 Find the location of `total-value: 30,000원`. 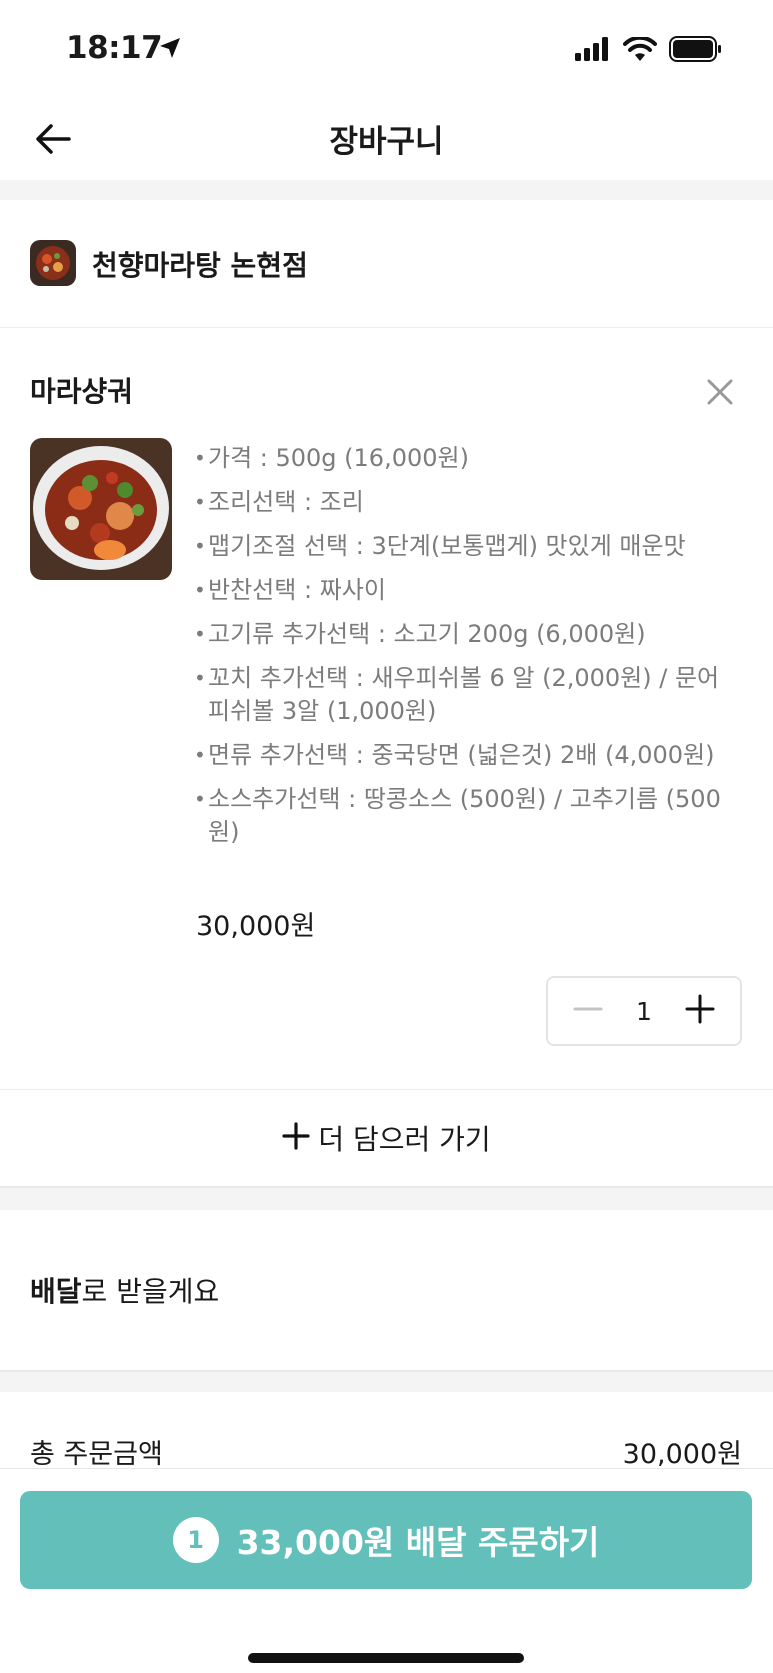

total-value: 30,000원 is located at coordinates (682, 1454).